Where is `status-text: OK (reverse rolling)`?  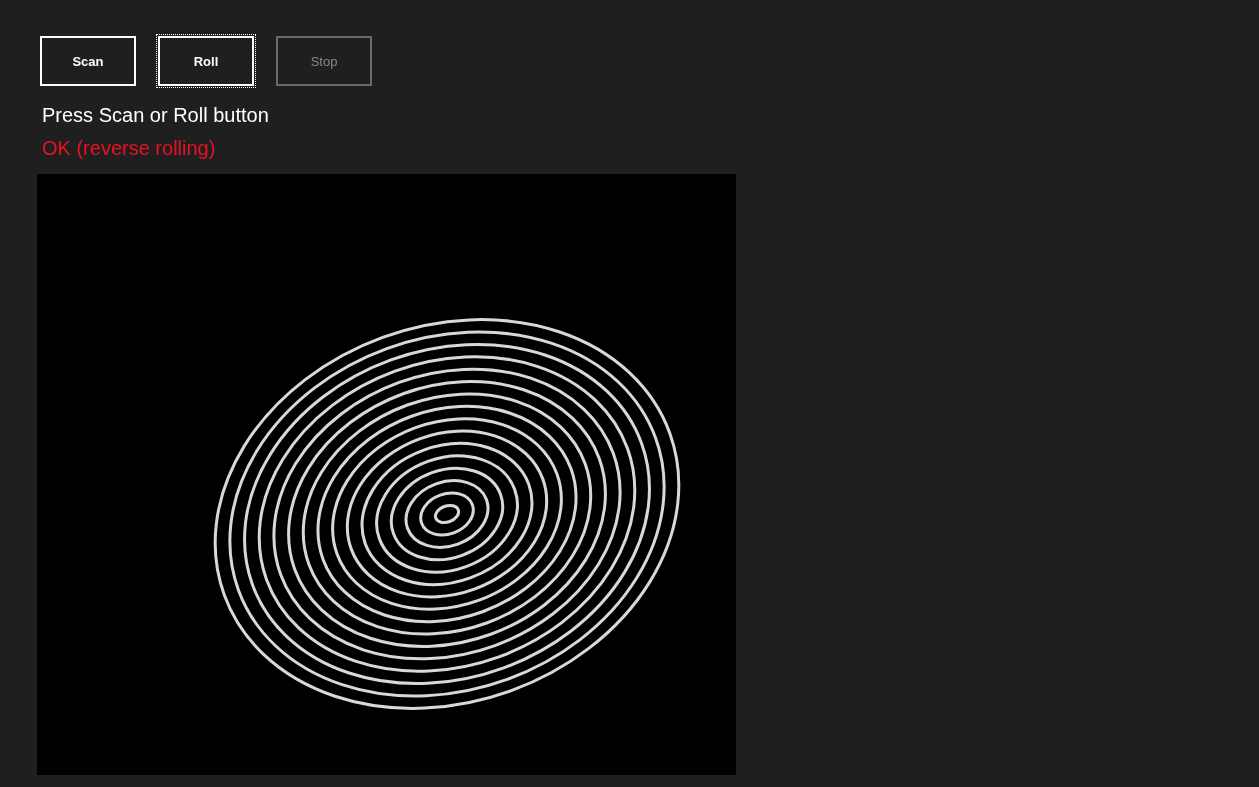
status-text: OK (reverse rolling) is located at coordinates (129, 148).